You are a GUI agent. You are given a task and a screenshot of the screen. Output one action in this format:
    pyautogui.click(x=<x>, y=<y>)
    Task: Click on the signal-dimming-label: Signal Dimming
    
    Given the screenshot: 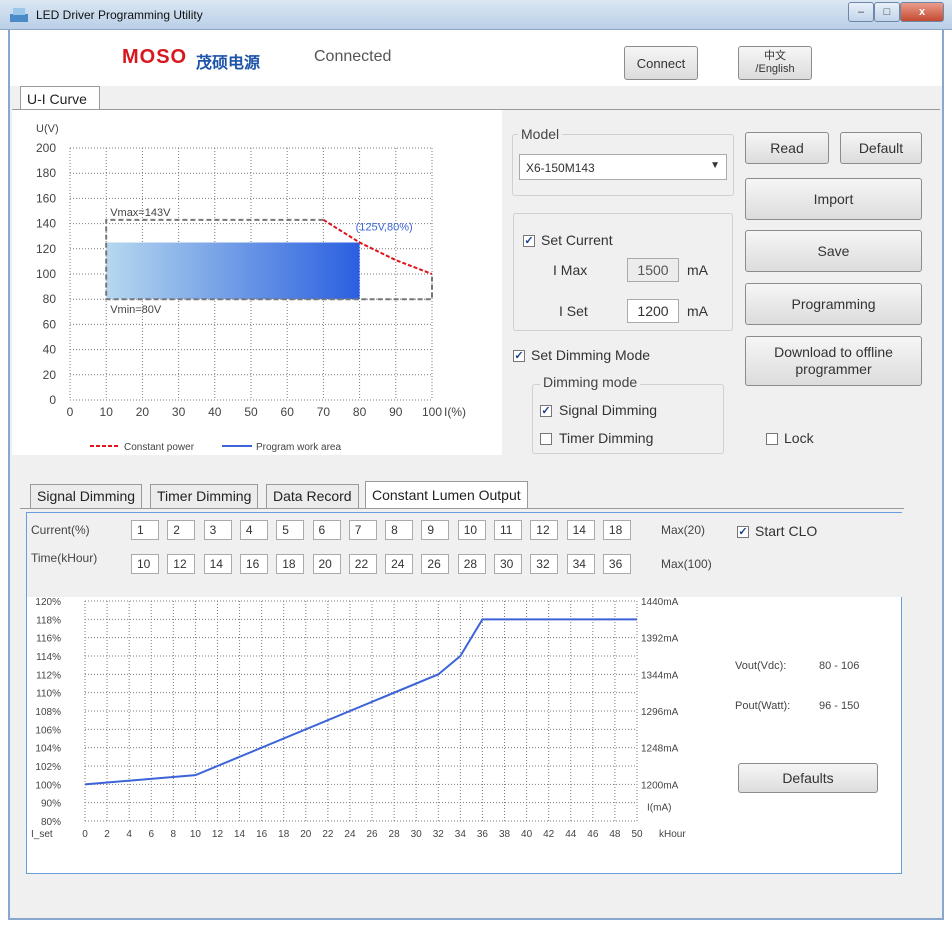 What is the action you would take?
    pyautogui.click(x=608, y=410)
    